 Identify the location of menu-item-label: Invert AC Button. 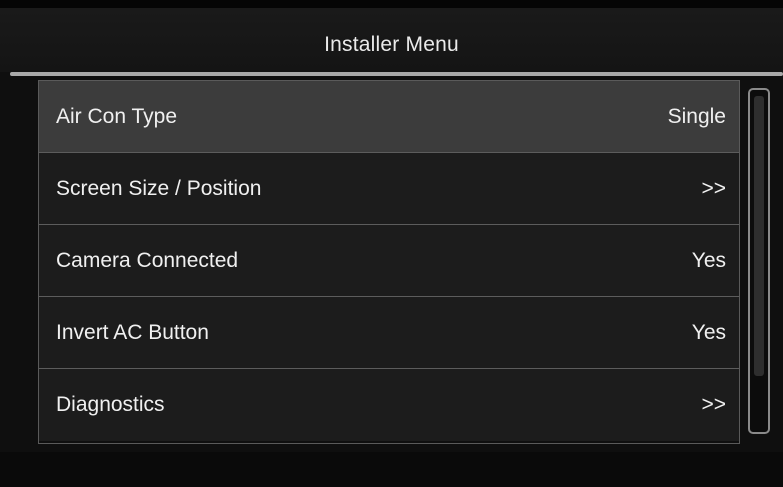
(132, 332).